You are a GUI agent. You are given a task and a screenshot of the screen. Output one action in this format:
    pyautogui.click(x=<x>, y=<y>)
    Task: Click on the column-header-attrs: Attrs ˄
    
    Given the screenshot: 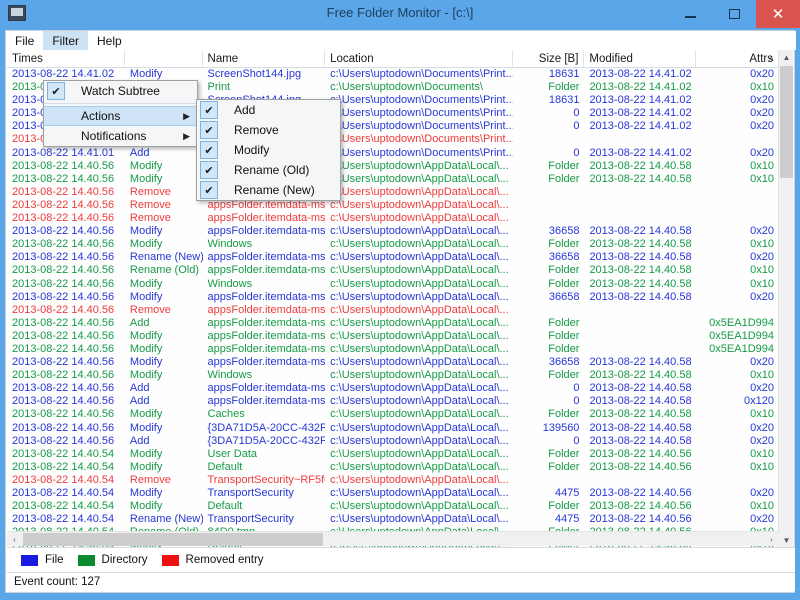 What is the action you would take?
    pyautogui.click(x=737, y=59)
    